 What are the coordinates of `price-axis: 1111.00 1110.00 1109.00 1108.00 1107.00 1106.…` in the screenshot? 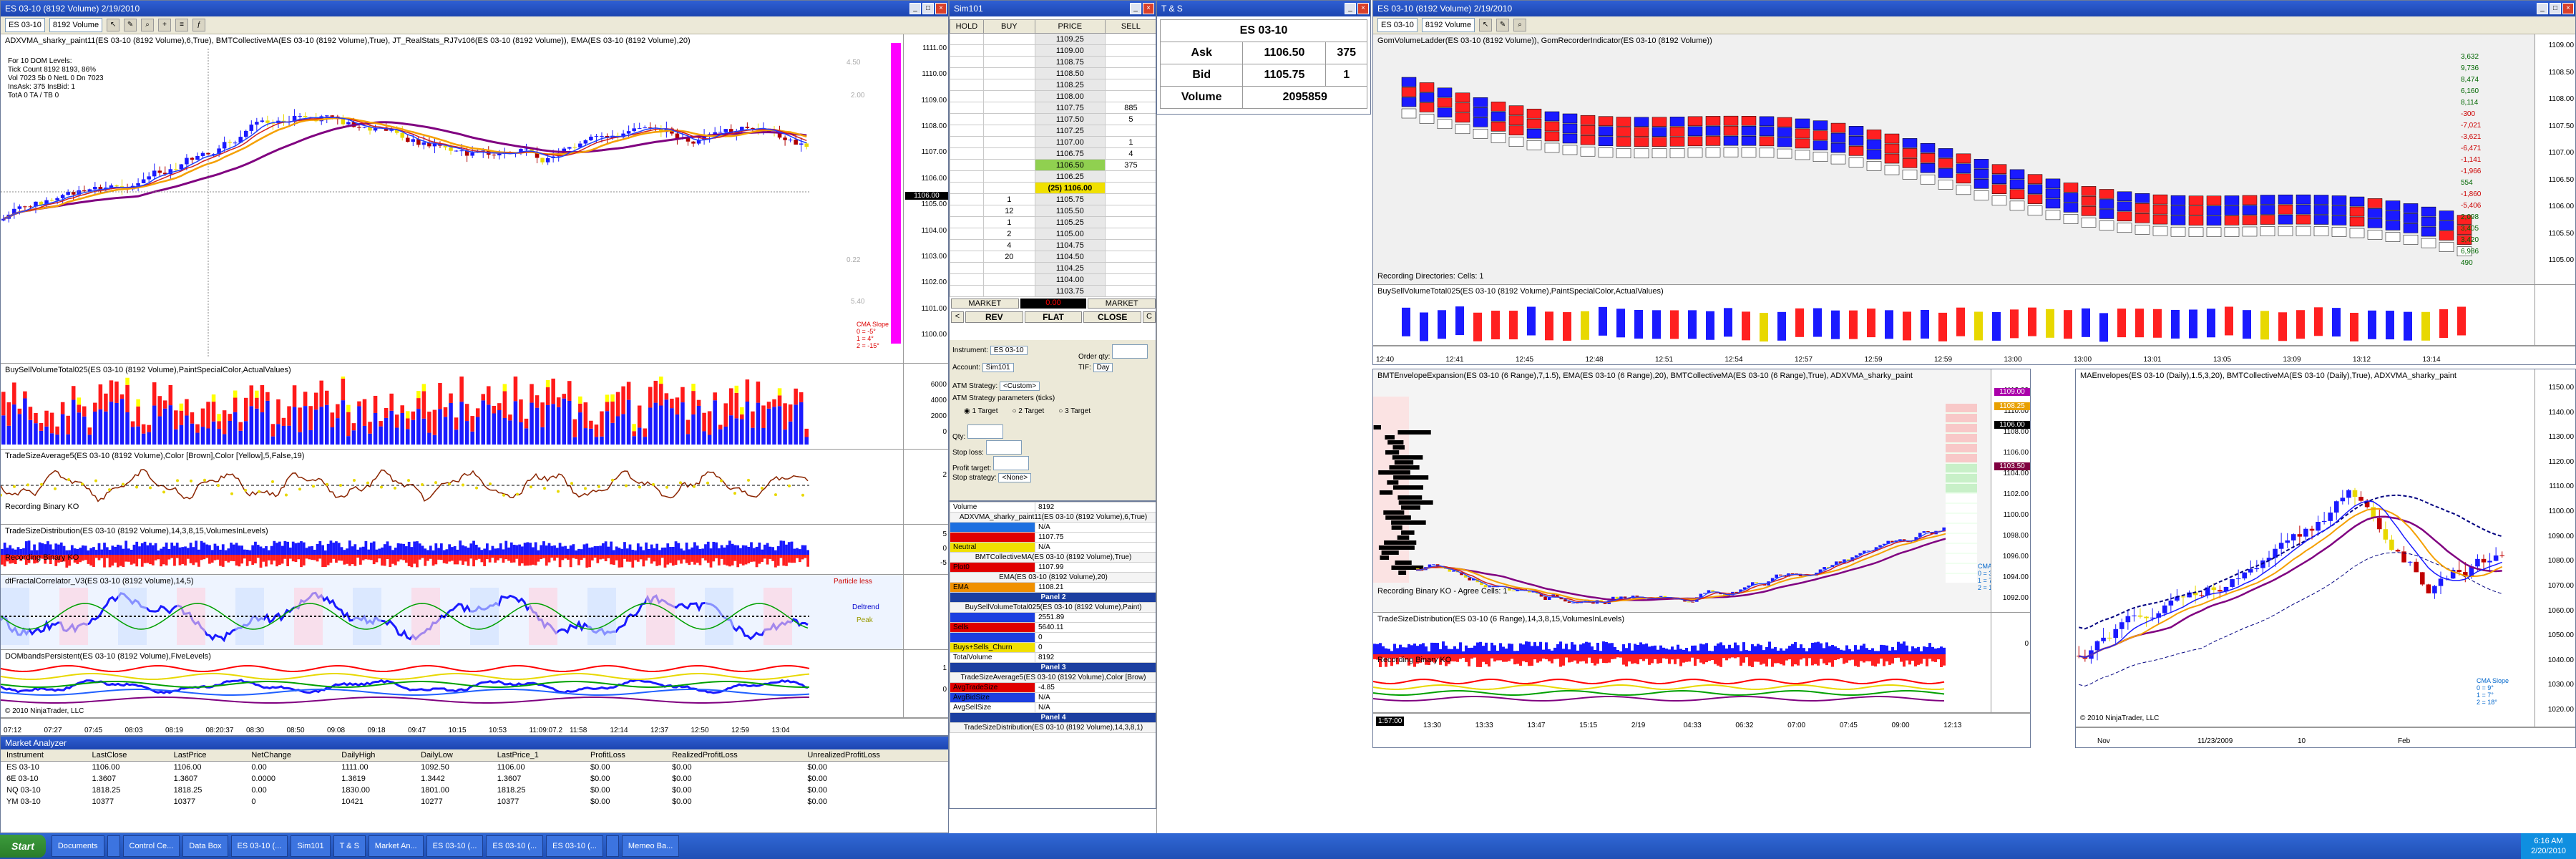 It's located at (925, 198).